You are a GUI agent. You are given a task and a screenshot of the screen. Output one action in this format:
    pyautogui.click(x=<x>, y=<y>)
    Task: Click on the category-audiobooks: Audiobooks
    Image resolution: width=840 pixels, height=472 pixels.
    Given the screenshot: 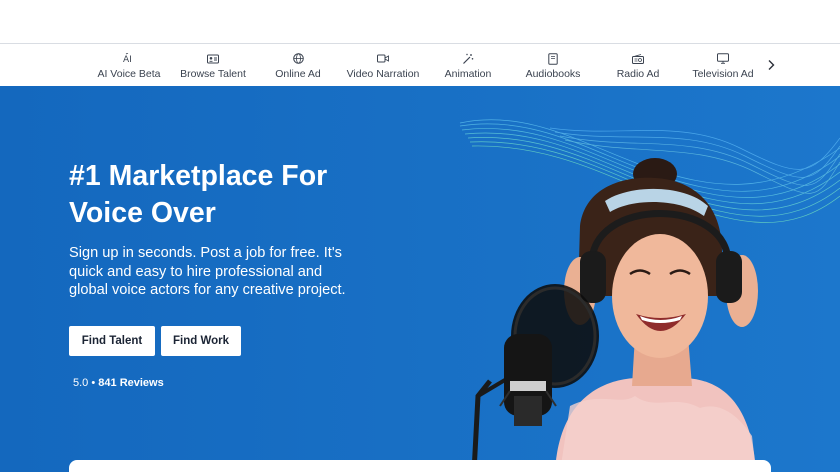 What is the action you would take?
    pyautogui.click(x=553, y=65)
    